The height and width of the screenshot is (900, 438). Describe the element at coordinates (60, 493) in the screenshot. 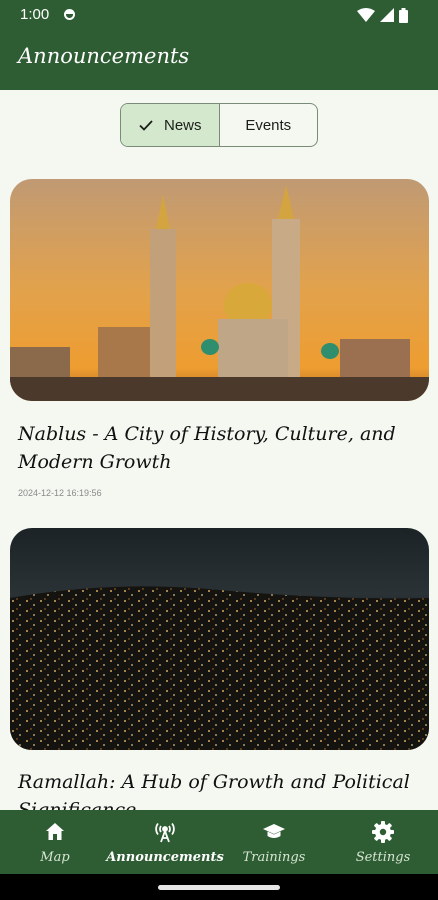

I see `post-date: 2024-12-12 16:19:56` at that location.